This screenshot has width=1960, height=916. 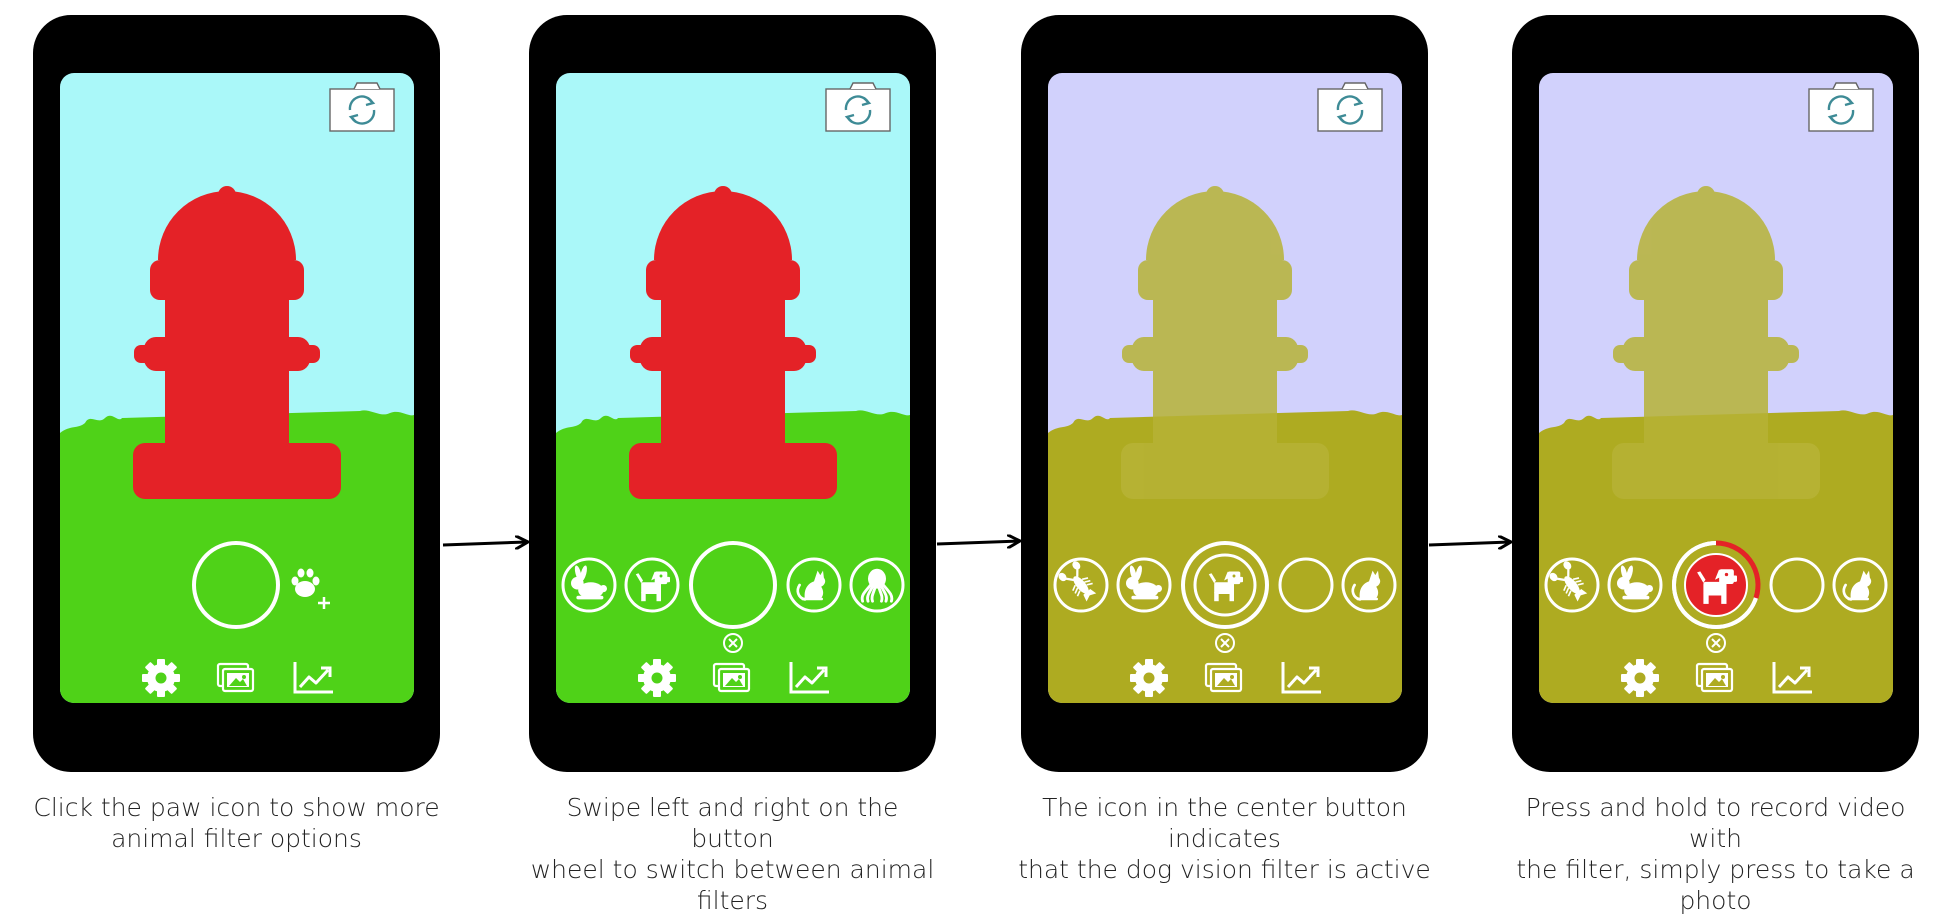 I want to click on caption-line: Press and hold to record video with, so click(x=1715, y=823).